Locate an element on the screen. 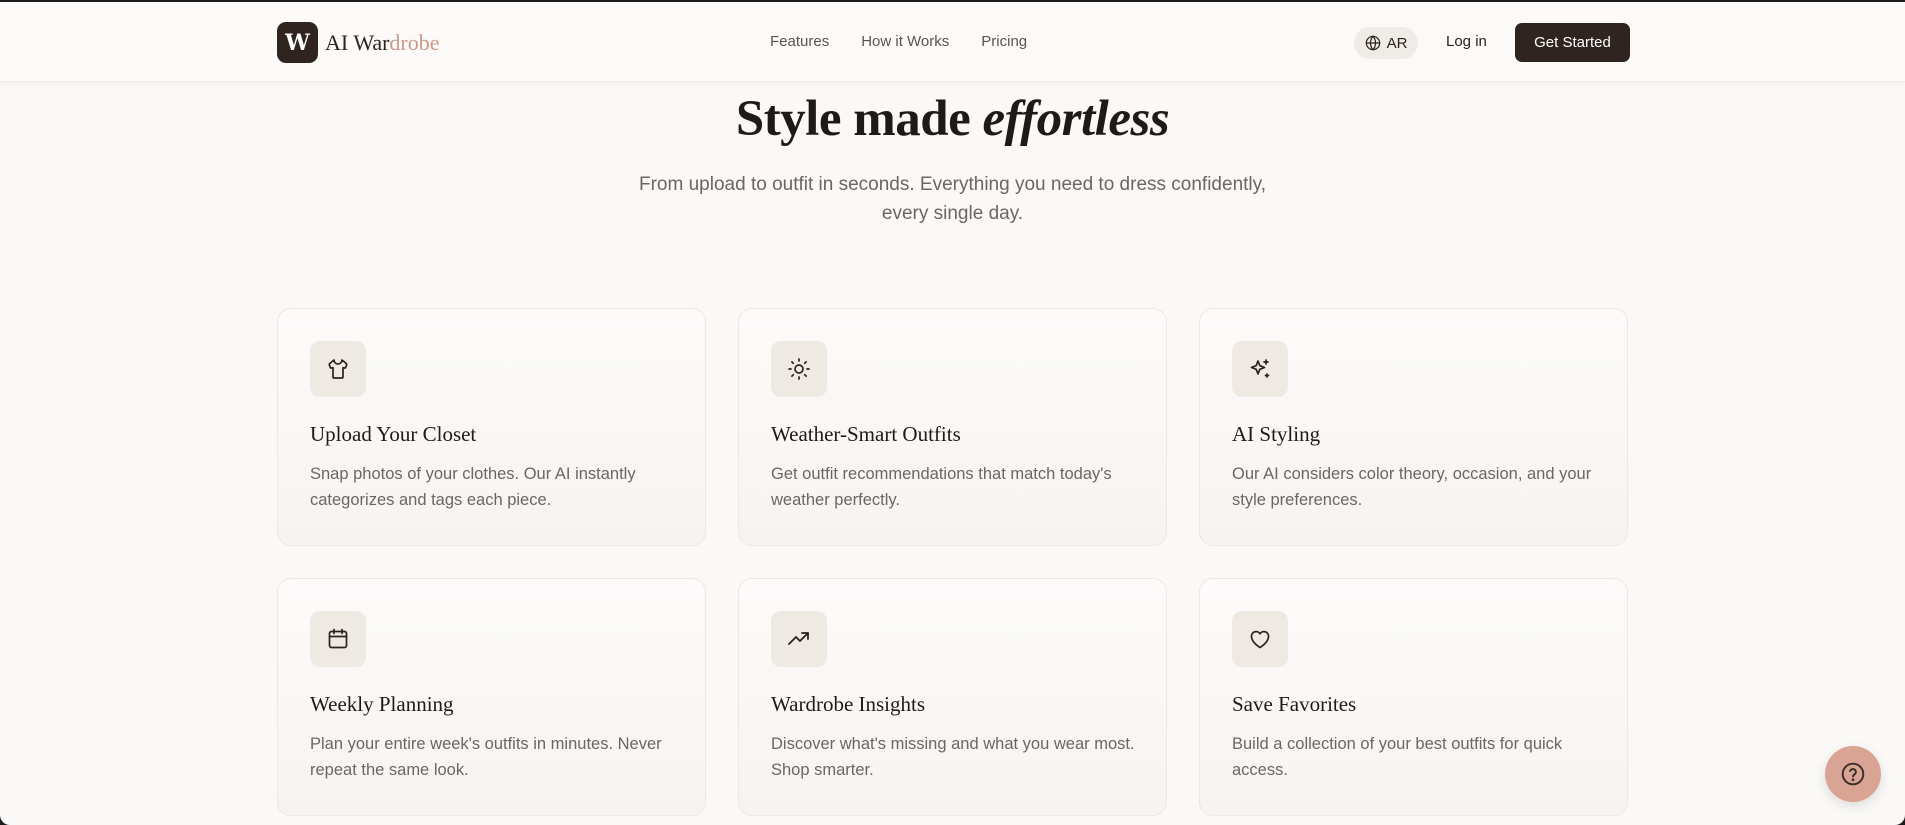  sun-icon is located at coordinates (799, 369).